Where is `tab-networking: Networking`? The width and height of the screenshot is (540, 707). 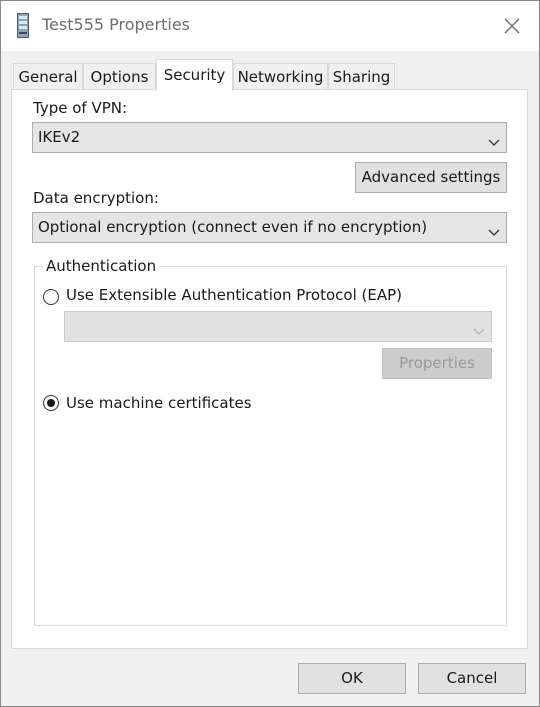
tab-networking: Networking is located at coordinates (280, 76).